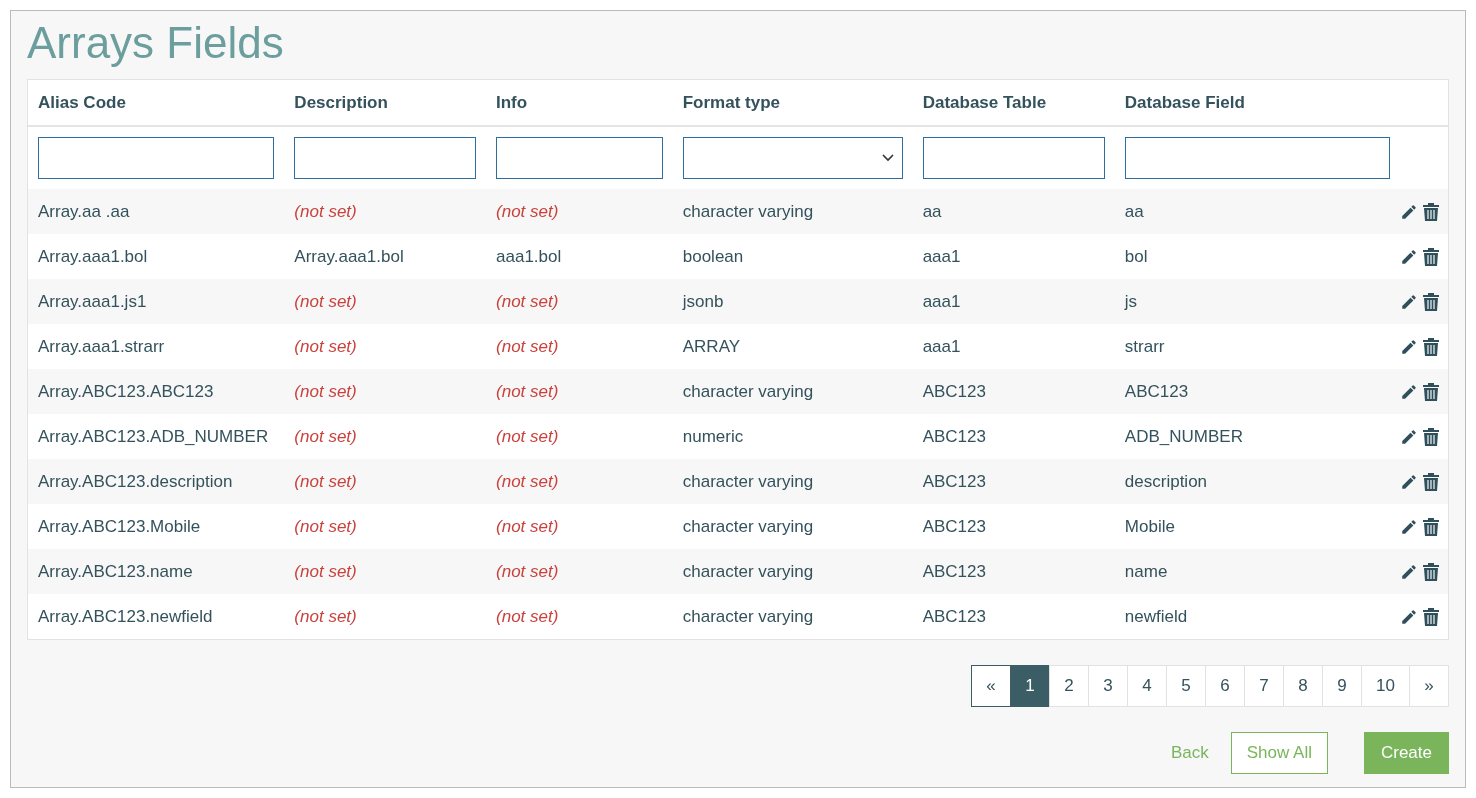 The height and width of the screenshot is (798, 1476). Describe the element at coordinates (1146, 571) in the screenshot. I see `cell-text: name` at that location.